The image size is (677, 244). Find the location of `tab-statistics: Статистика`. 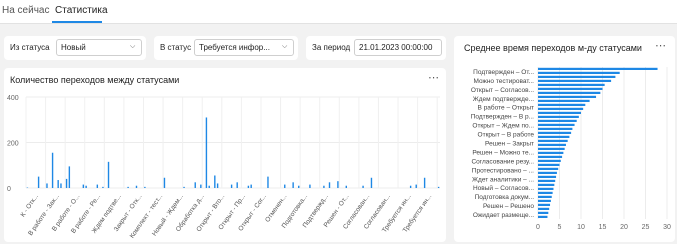

tab-statistics: Статистика is located at coordinates (81, 10).